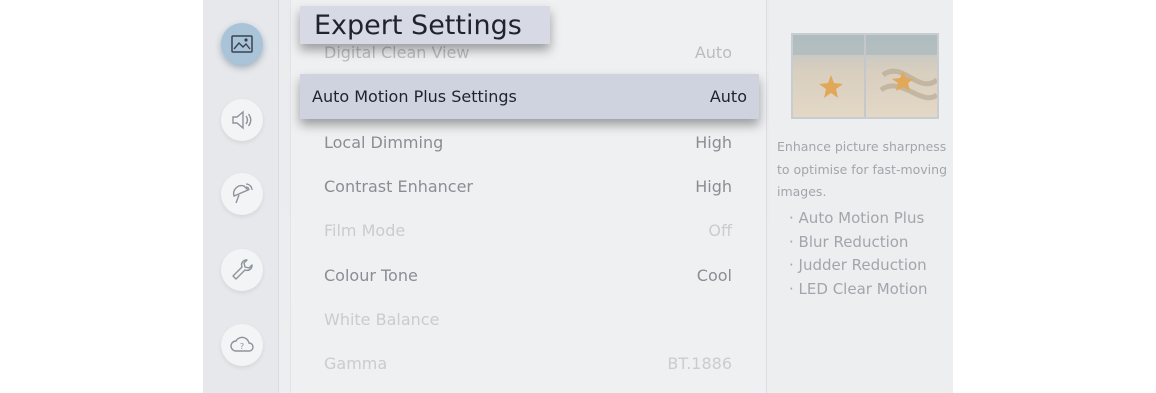 Image resolution: width=1156 pixels, height=393 pixels. I want to click on menu-row-label: White Balance, so click(382, 319).